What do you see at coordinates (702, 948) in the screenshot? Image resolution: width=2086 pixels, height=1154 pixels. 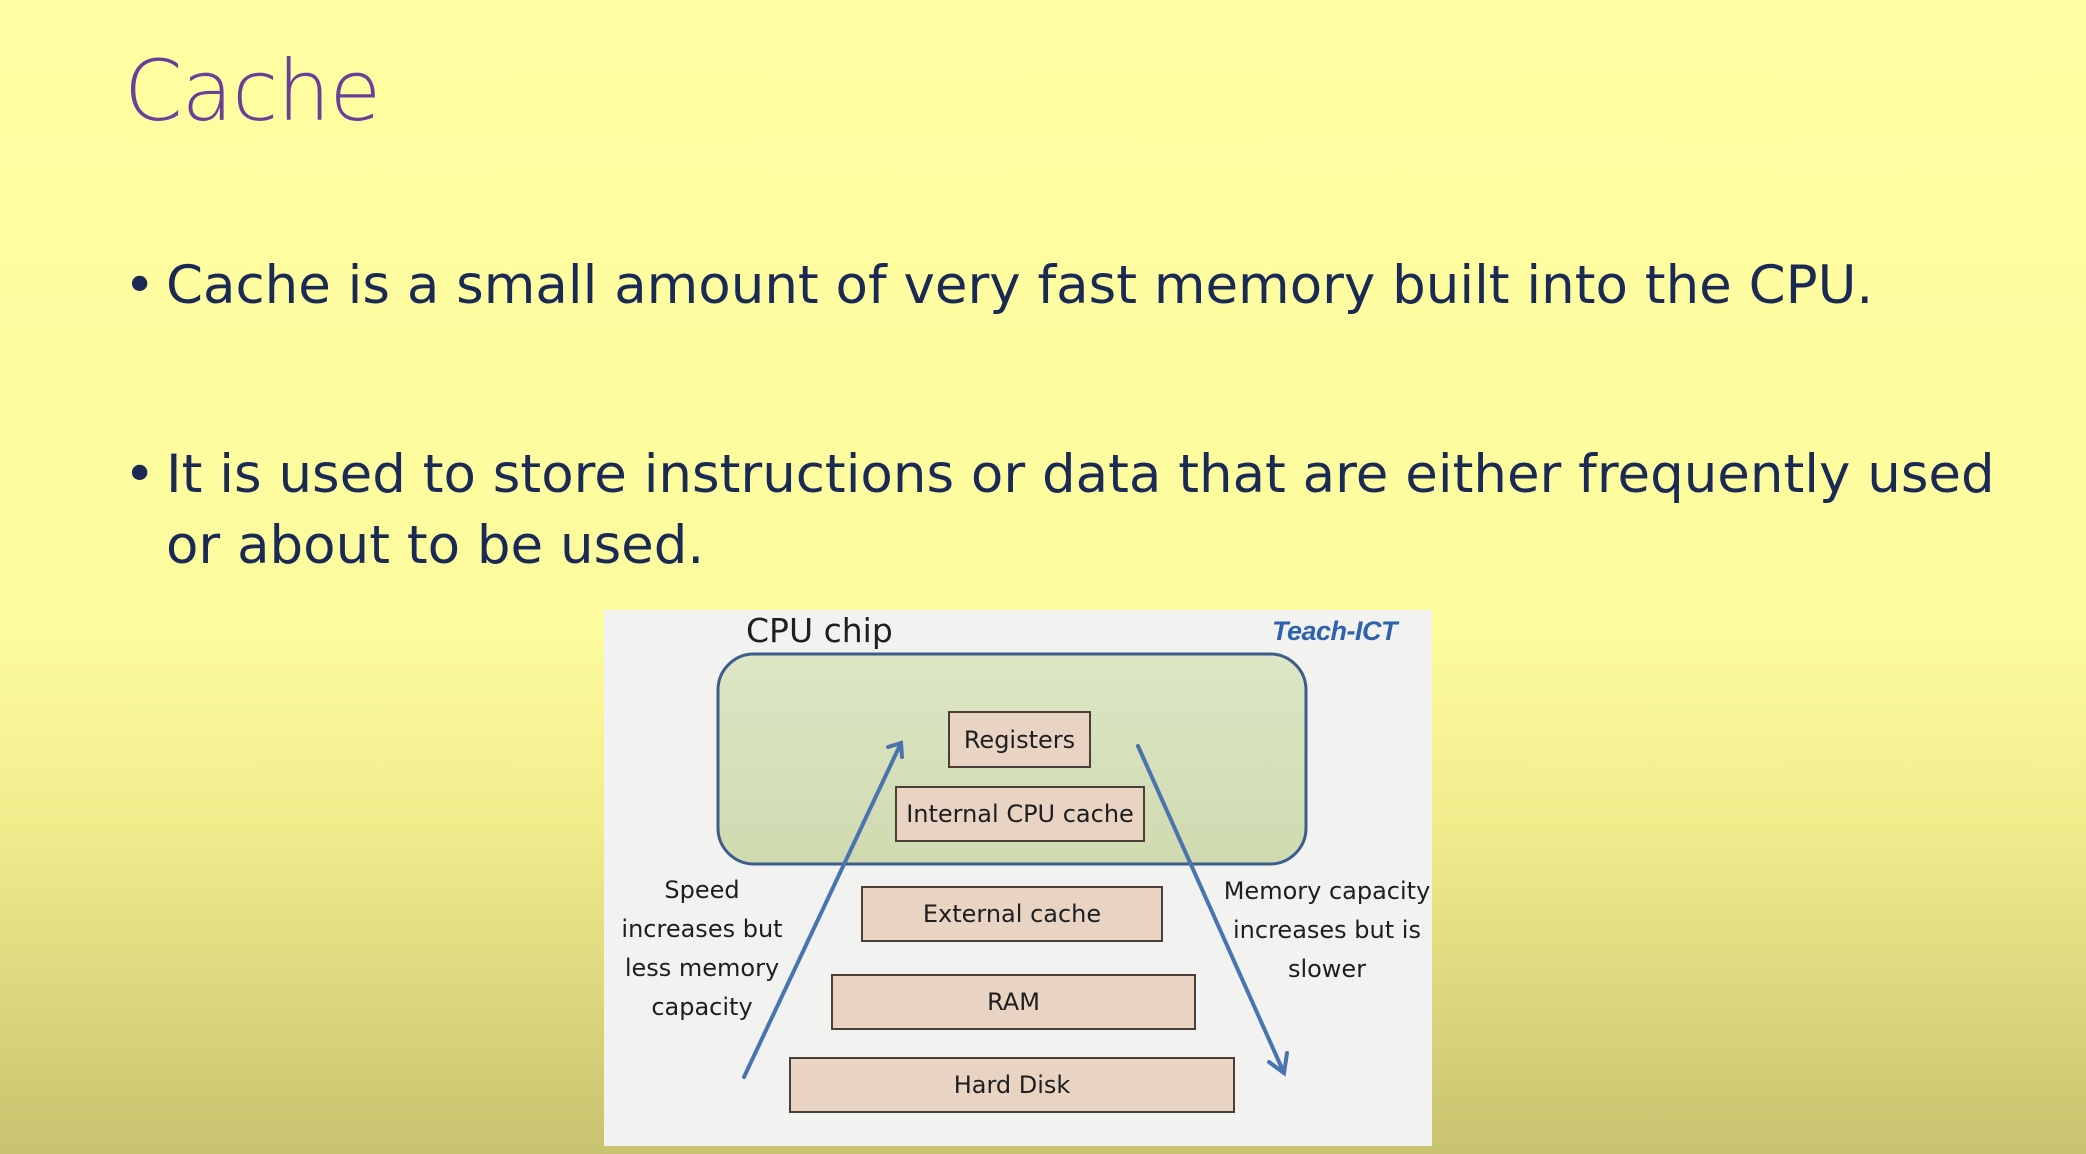 I see `speed-note: Speed increases but less memory capacity` at bounding box center [702, 948].